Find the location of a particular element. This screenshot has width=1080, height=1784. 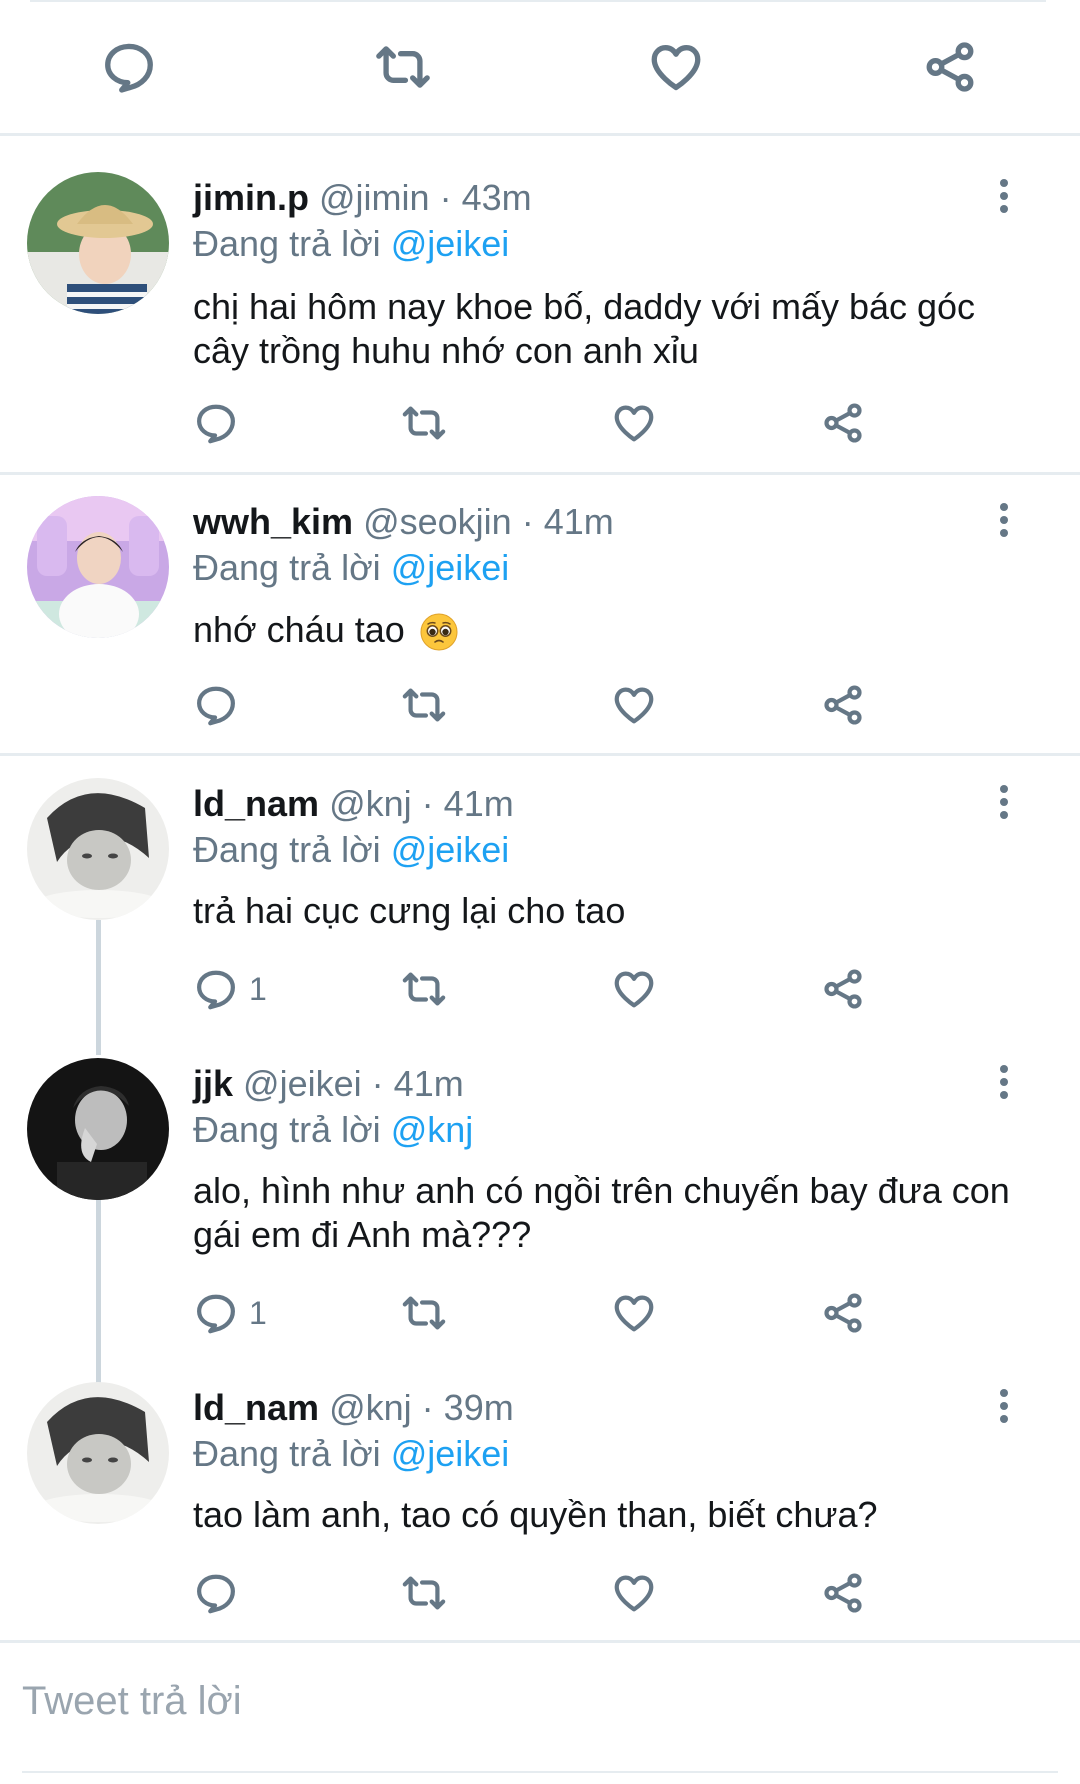

mention-link: @knj is located at coordinates (432, 1129).